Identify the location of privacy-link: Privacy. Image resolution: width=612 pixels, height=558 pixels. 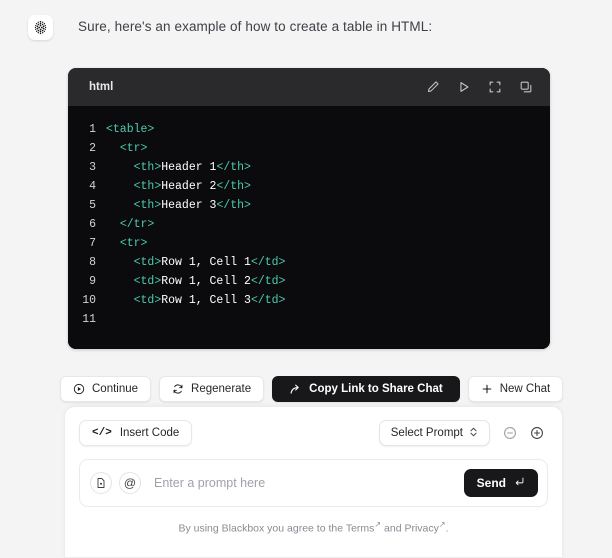
(421, 529).